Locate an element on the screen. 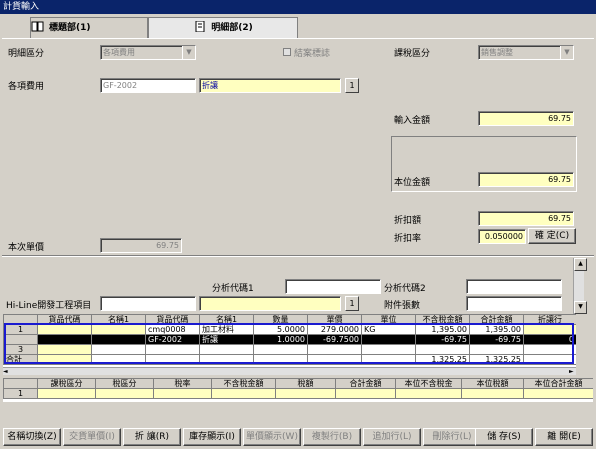 The height and width of the screenshot is (449, 596). expense-code-field: GF-2002 is located at coordinates (148, 85).